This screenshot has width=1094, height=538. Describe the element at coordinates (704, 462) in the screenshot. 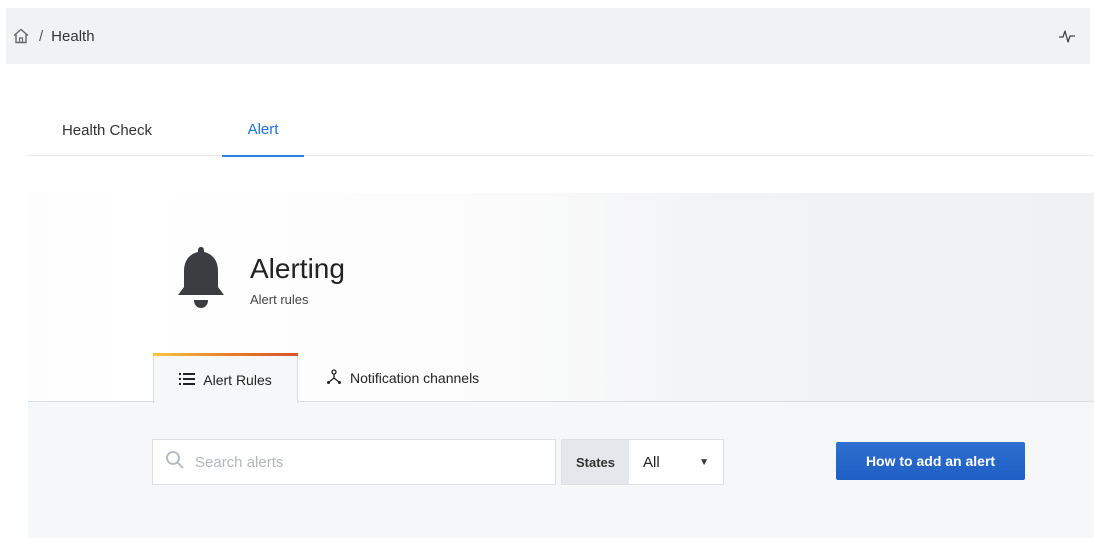

I see `caret-down-icon: ▼` at that location.